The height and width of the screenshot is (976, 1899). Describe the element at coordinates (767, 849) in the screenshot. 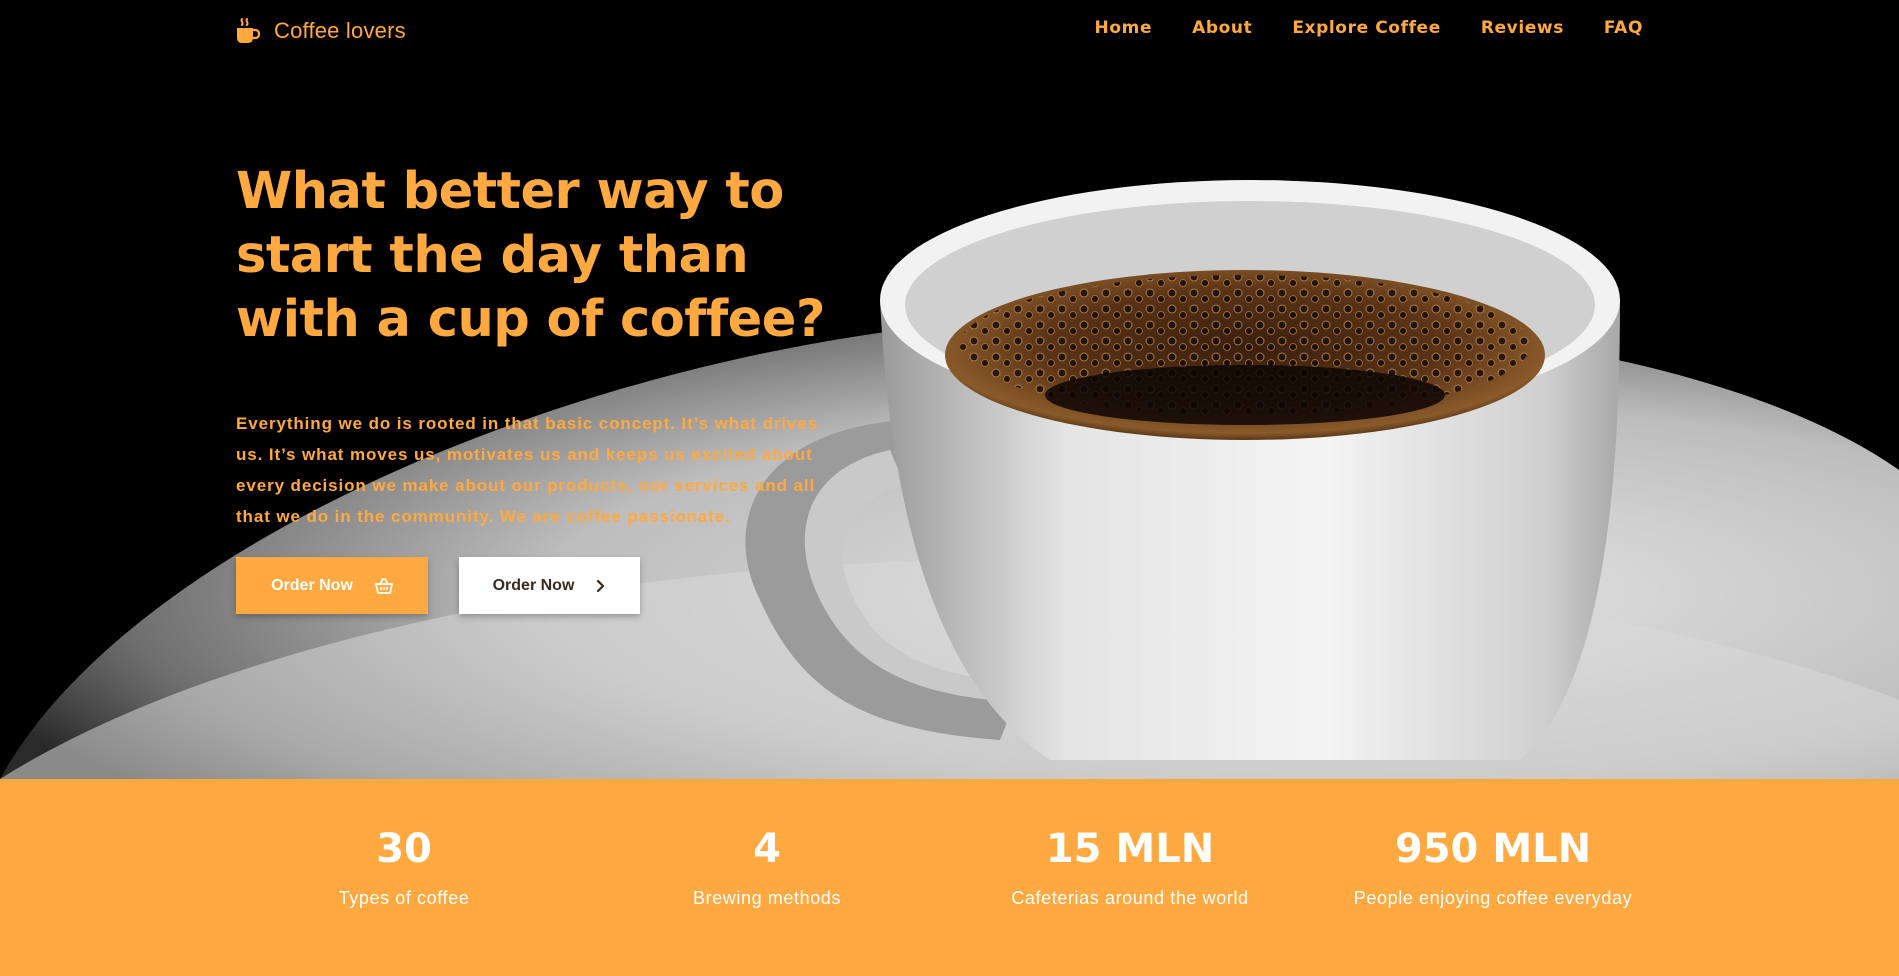

I see `stat-value: 4` at that location.